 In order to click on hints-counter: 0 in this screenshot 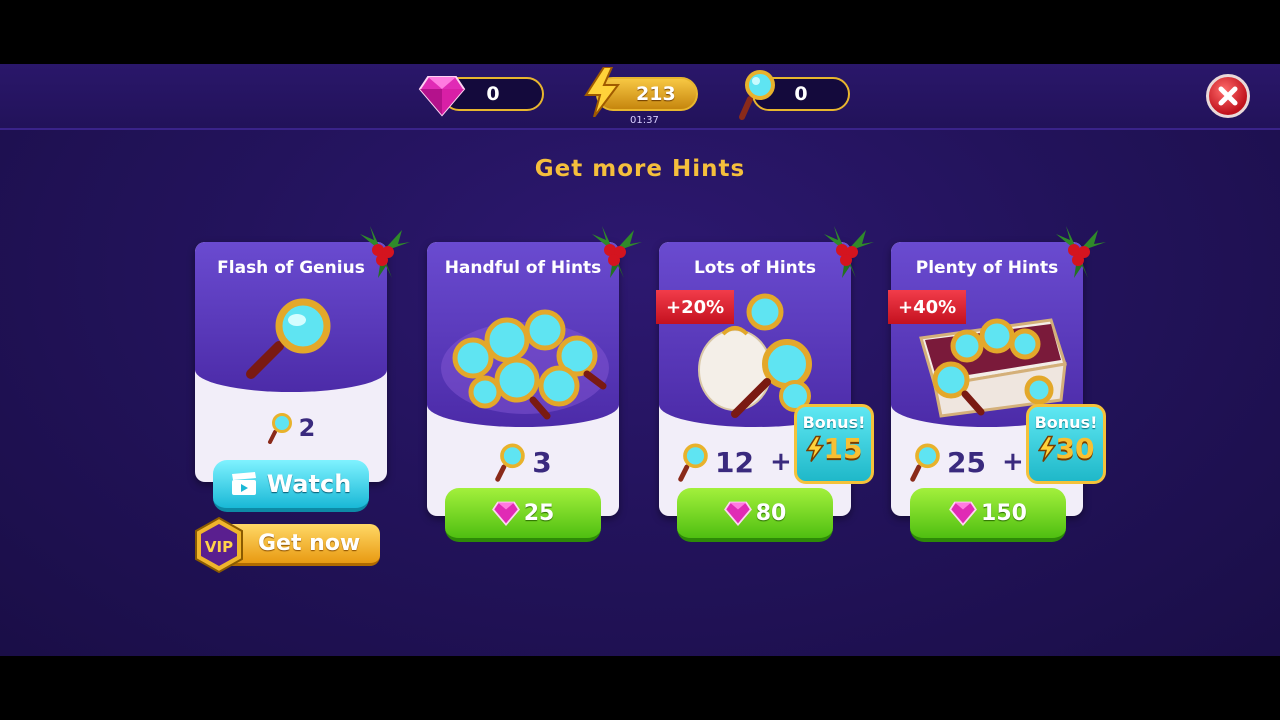, I will do `click(795, 95)`.